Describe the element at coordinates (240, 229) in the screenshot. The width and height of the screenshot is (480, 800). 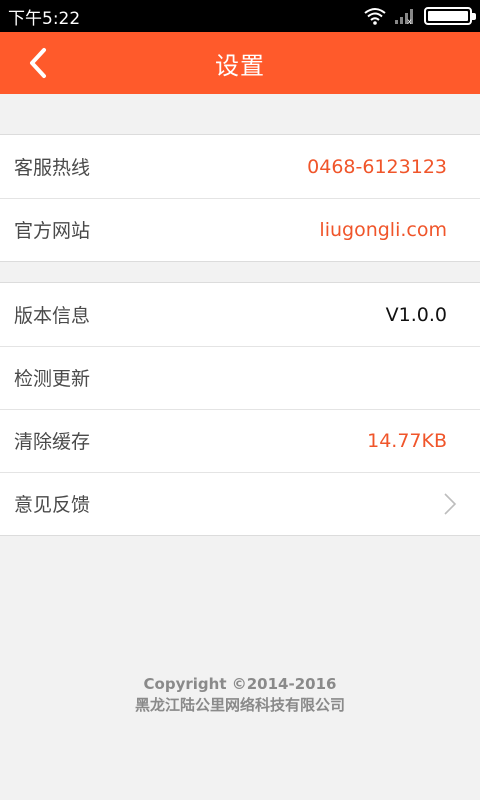
I see `row-website: 官方网站 liugongli.com` at that location.